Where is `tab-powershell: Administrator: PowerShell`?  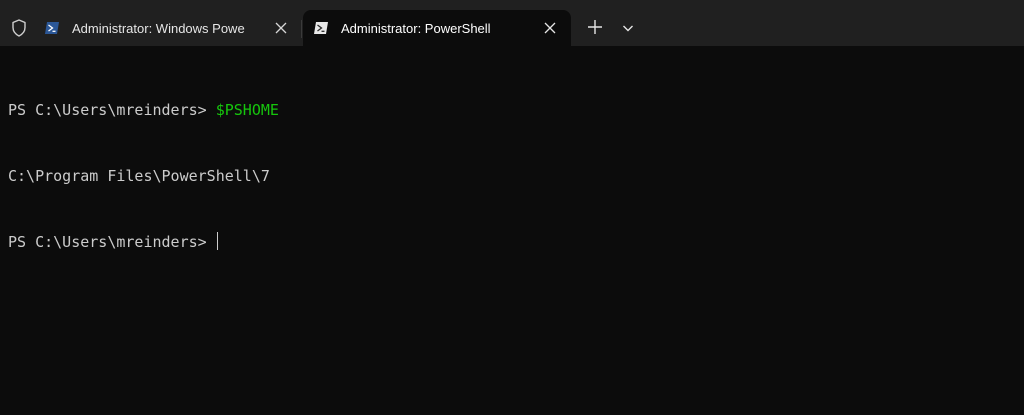 tab-powershell: Administrator: PowerShell is located at coordinates (437, 28).